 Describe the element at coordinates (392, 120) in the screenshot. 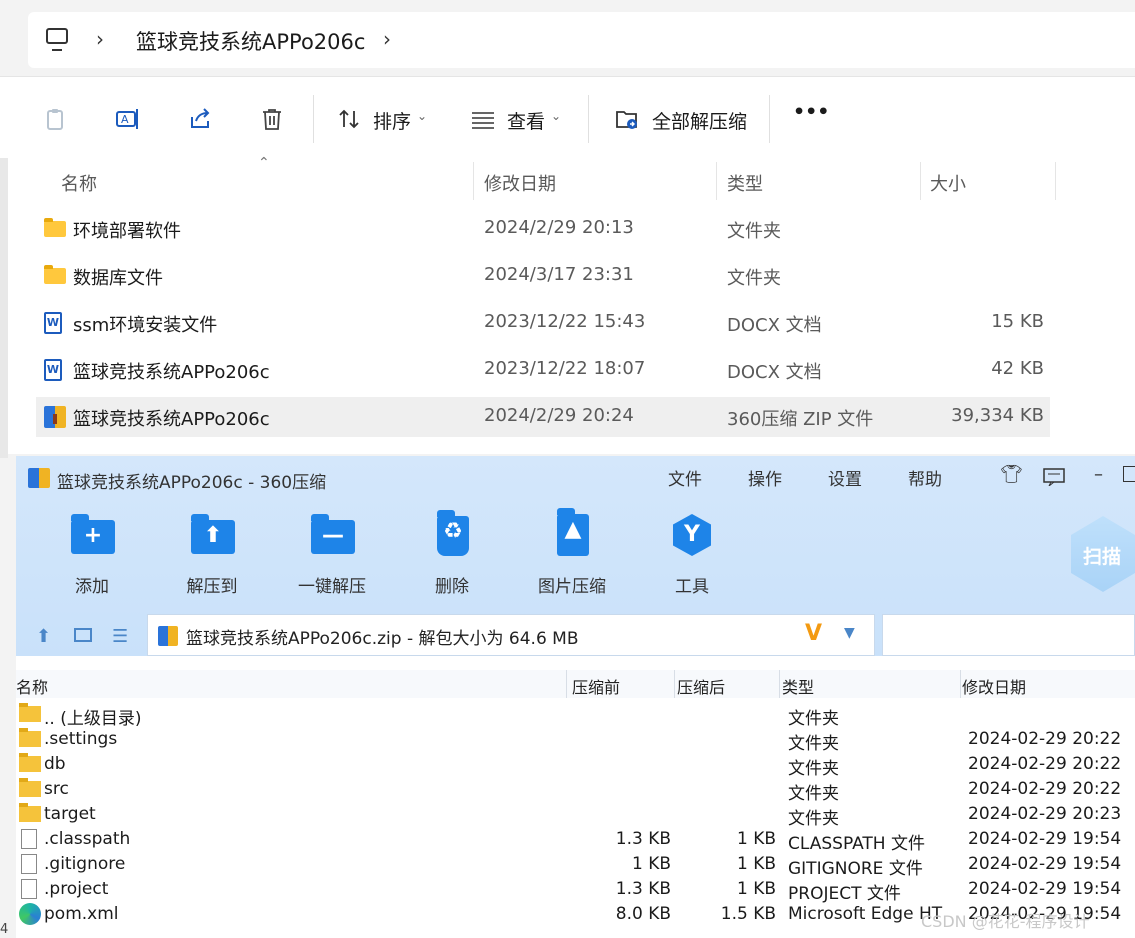

I see `sort-button: 排序` at that location.